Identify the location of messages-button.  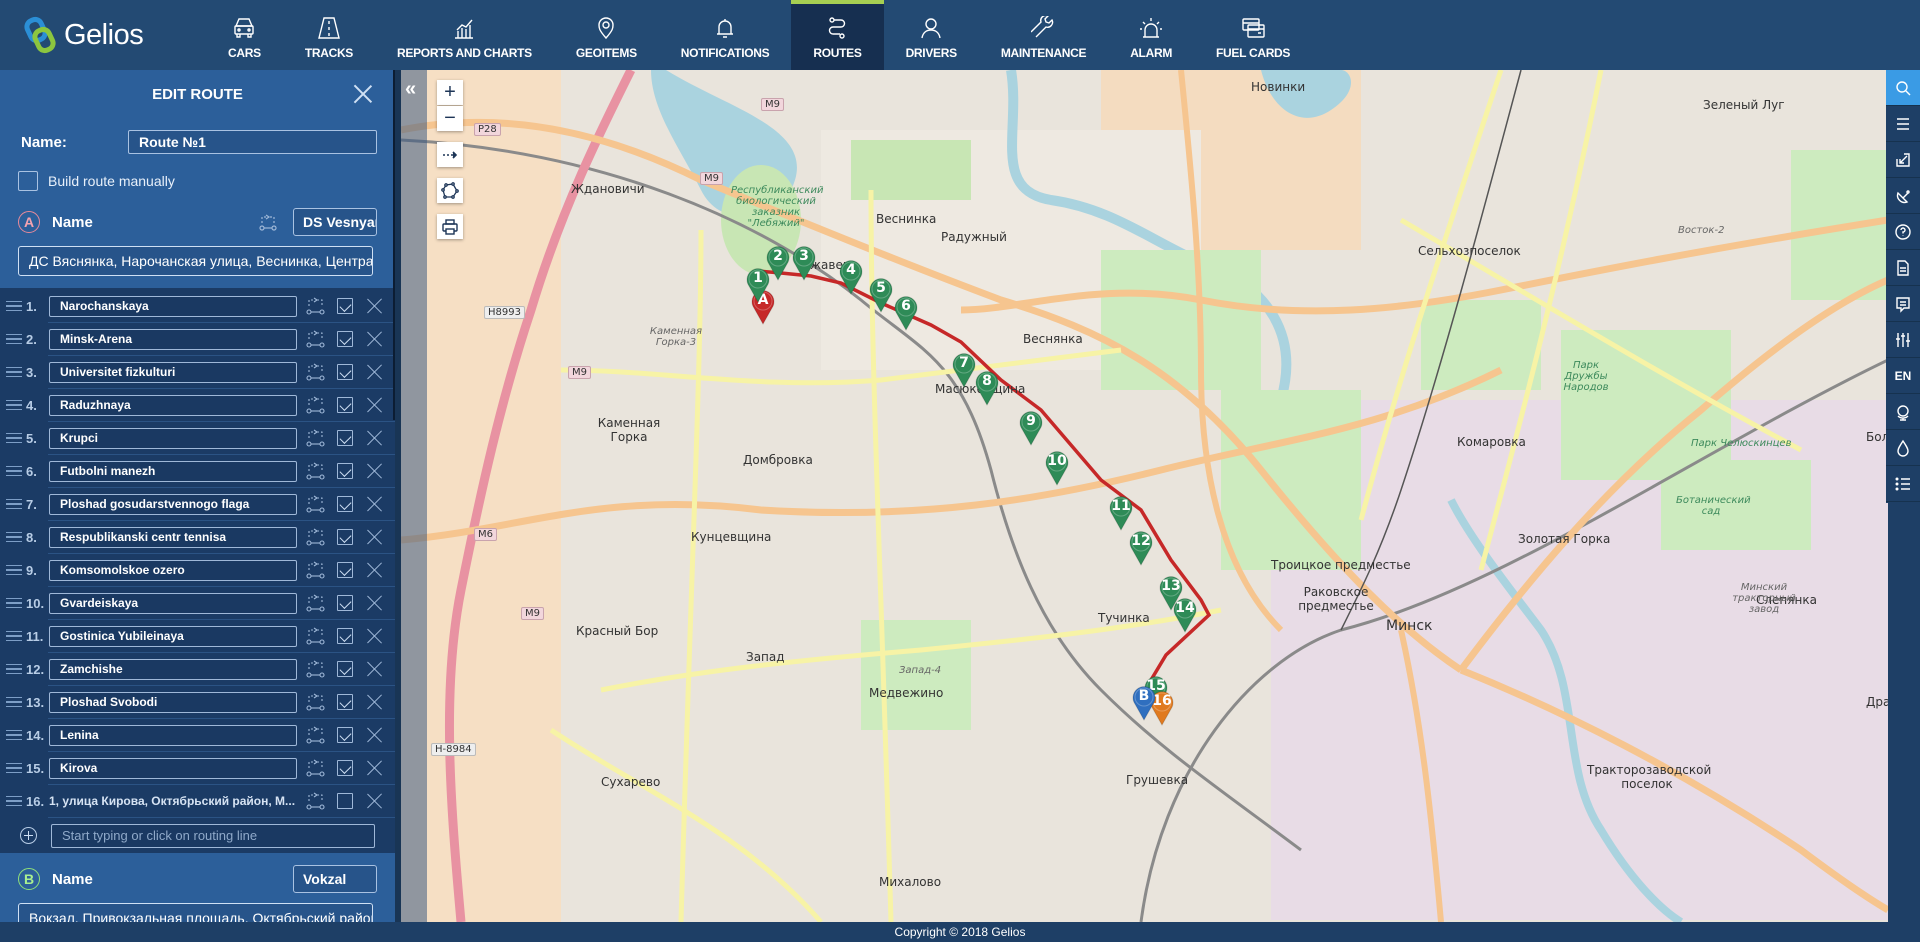
(1903, 304).